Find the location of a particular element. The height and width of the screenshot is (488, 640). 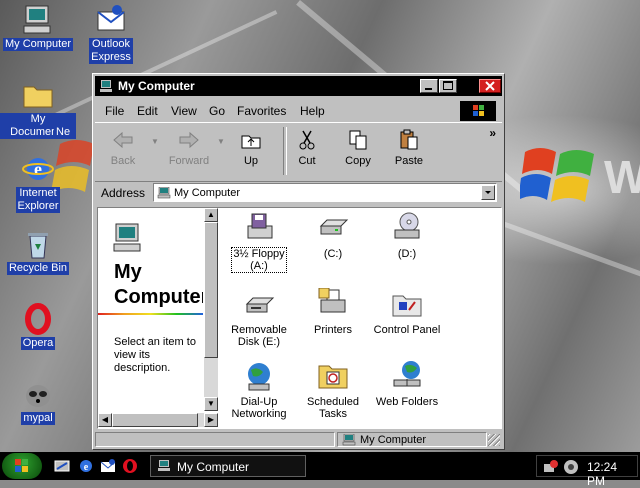

removable-disk-icon is located at coordinates (259, 304).